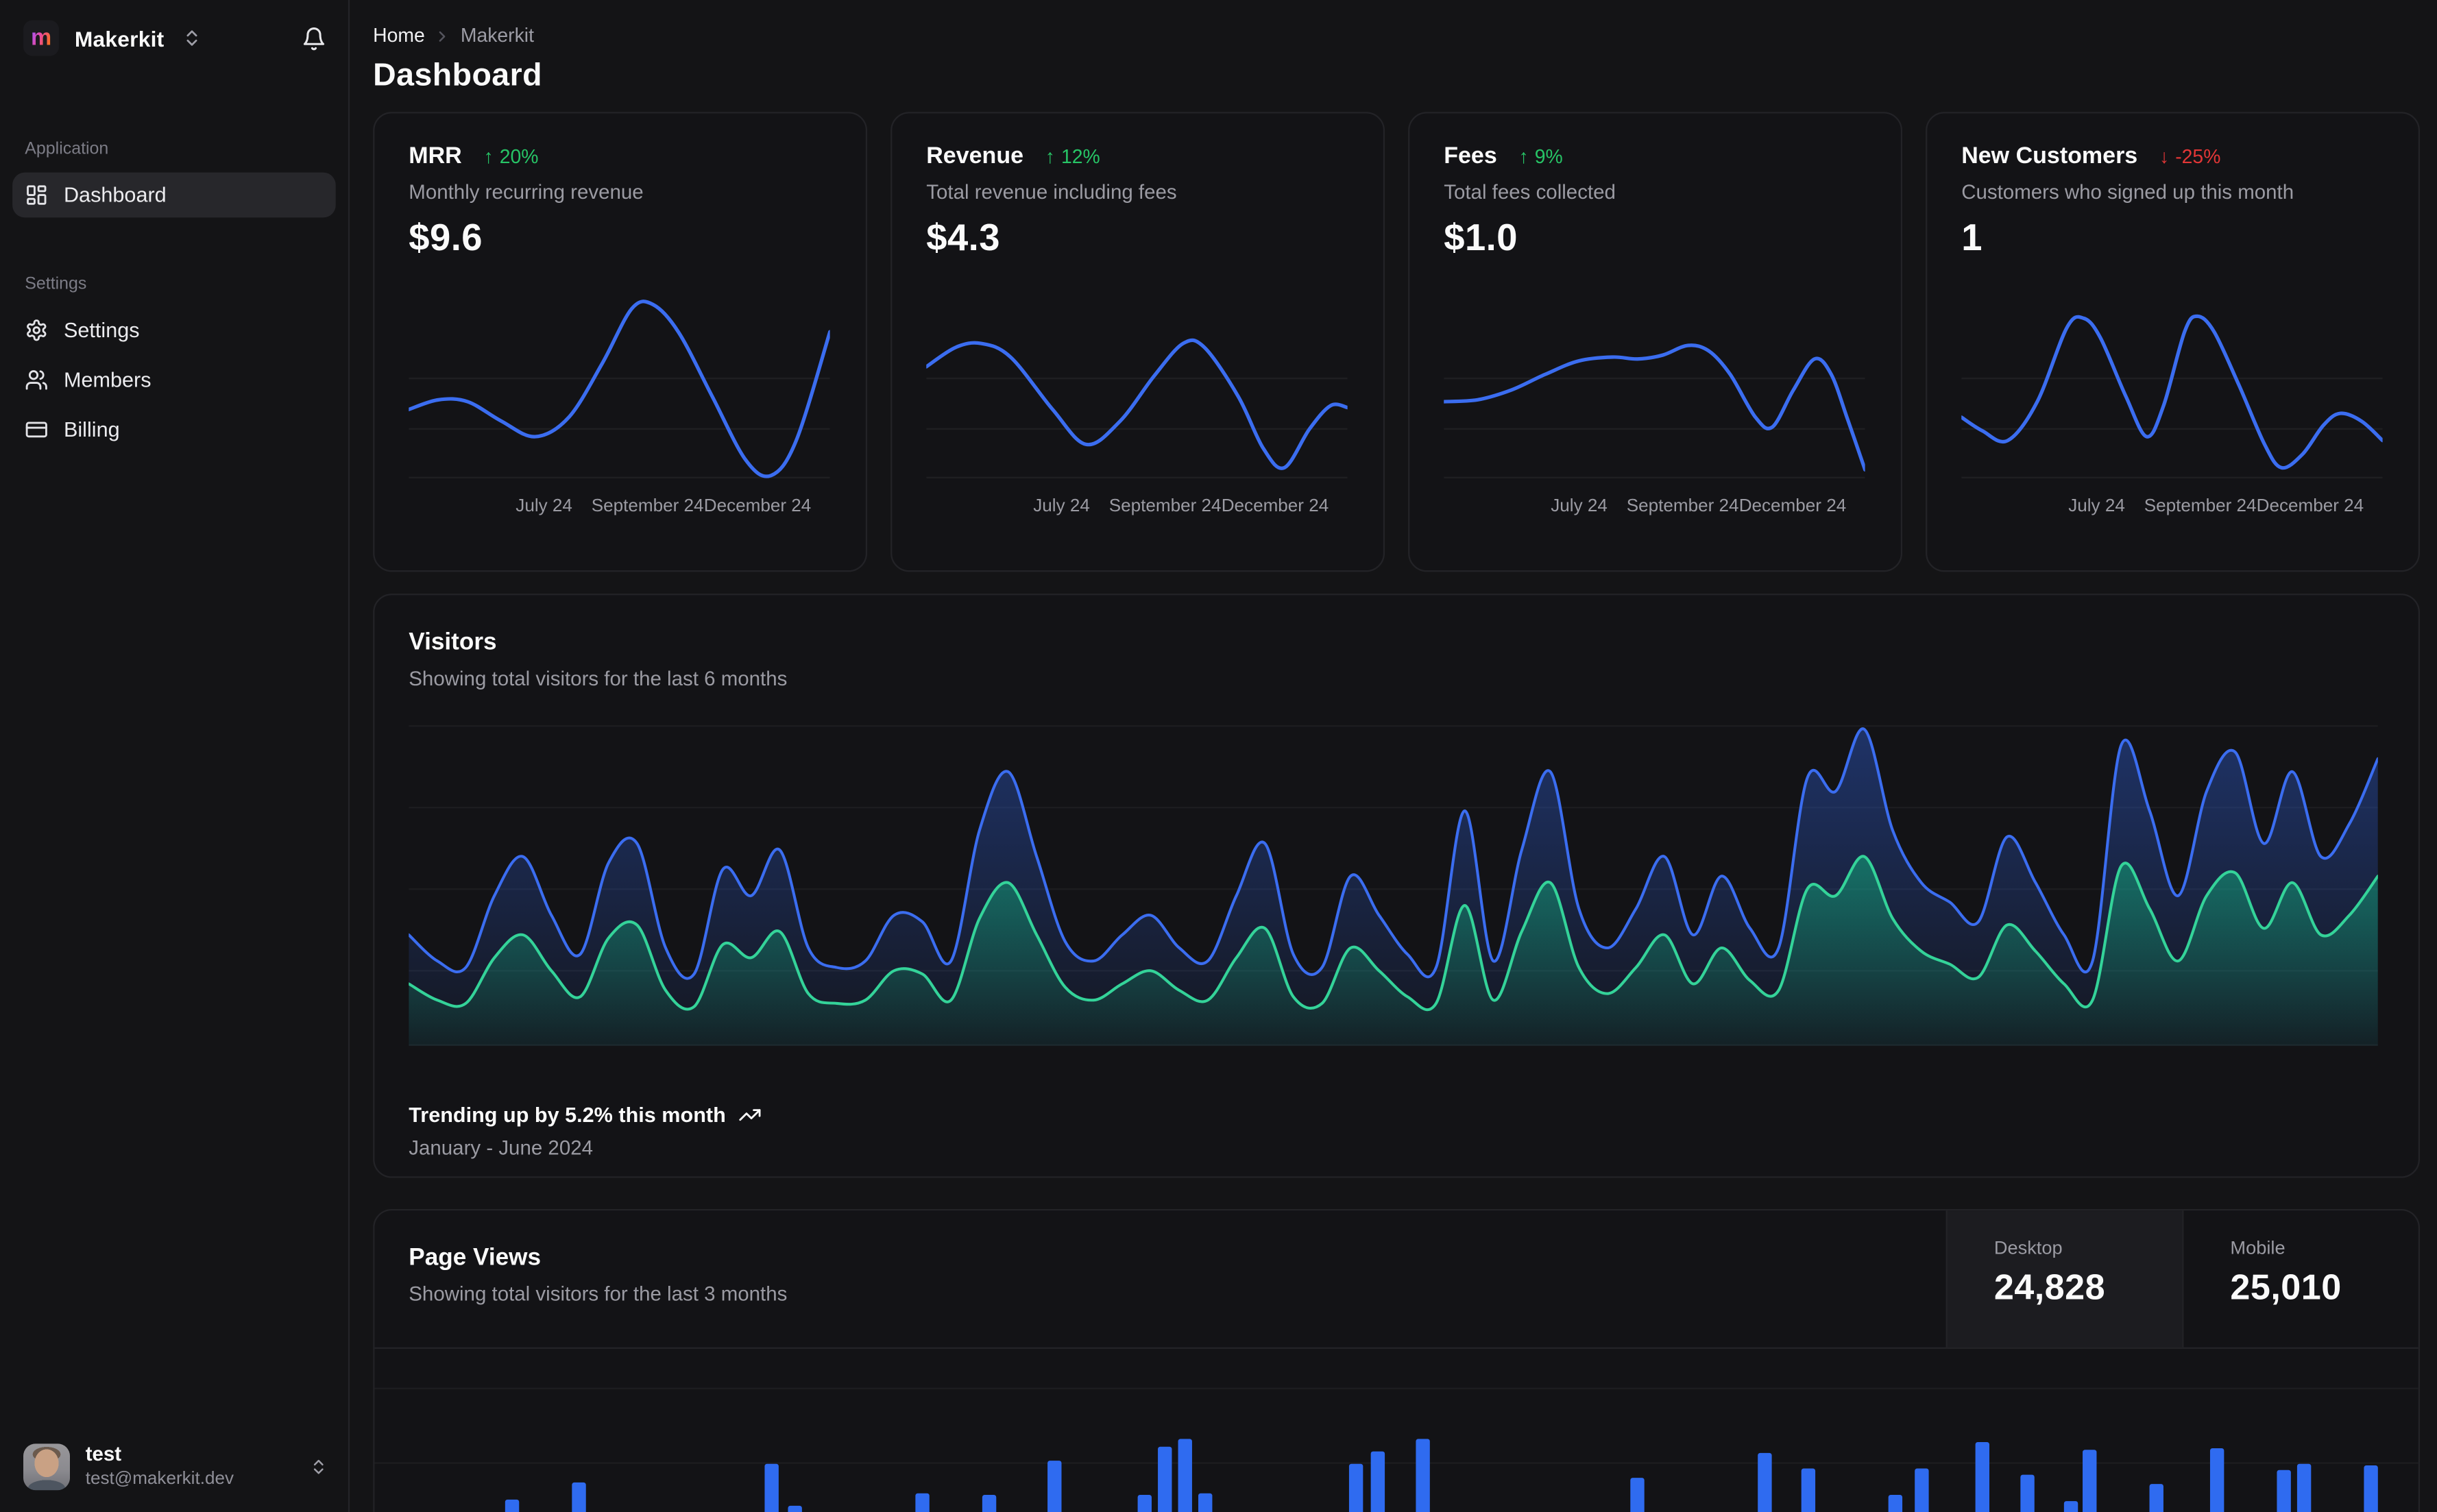 This screenshot has height=1512, width=2437. What do you see at coordinates (36, 331) in the screenshot?
I see `settings-icon` at bounding box center [36, 331].